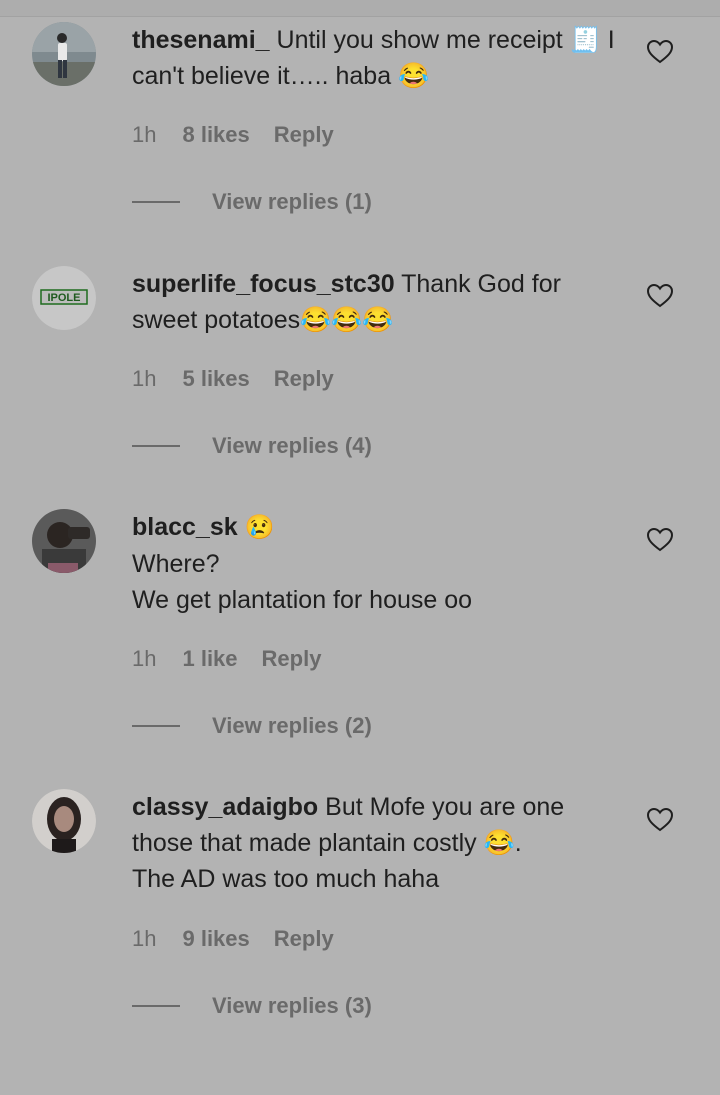 The height and width of the screenshot is (1095, 720). I want to click on top-divider, so click(360, 8).